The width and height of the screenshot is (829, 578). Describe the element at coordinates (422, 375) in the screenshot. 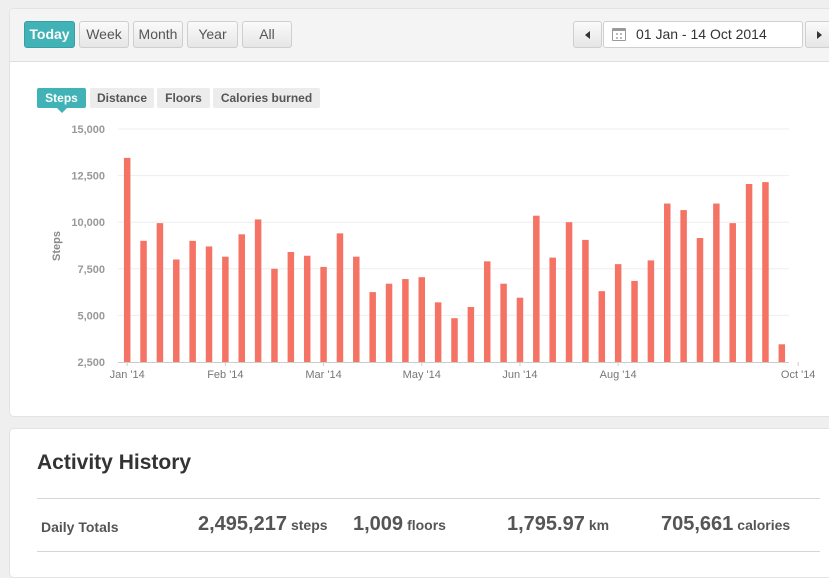

I see `x-tick-label: May '14` at that location.